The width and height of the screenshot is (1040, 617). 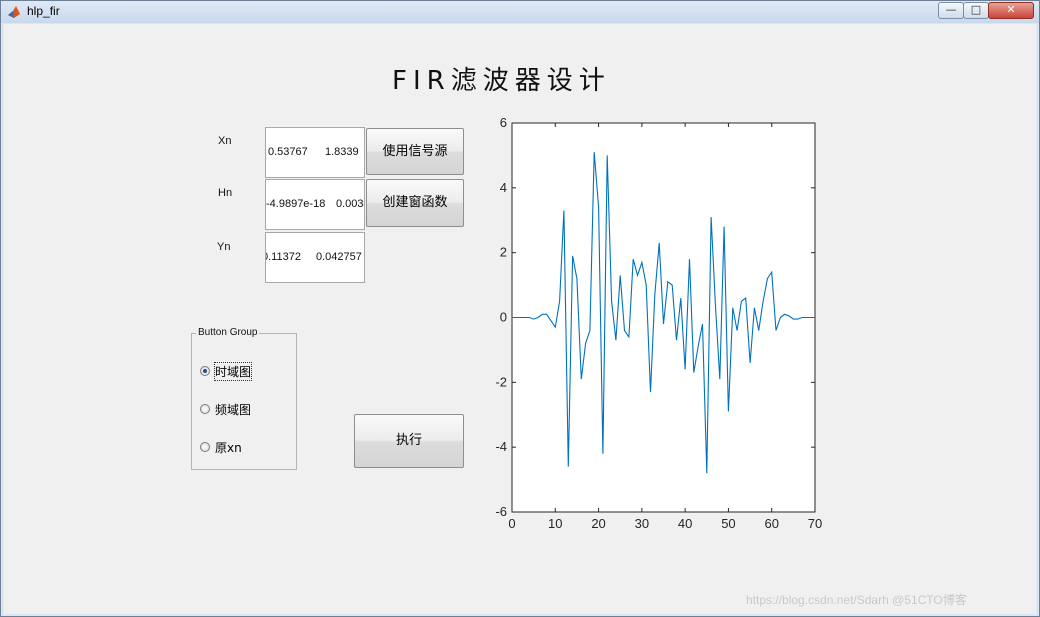 I want to click on close-button: ✕, so click(x=1011, y=10).